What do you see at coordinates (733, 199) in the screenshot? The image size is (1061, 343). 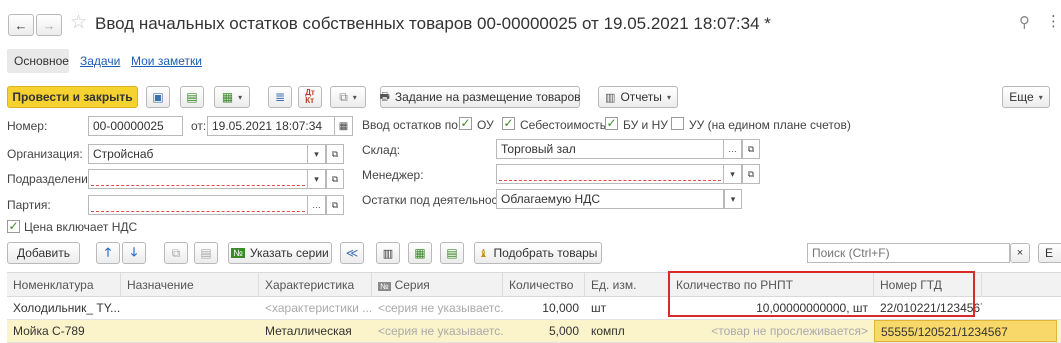 I see `activity-dropdown: ▾` at bounding box center [733, 199].